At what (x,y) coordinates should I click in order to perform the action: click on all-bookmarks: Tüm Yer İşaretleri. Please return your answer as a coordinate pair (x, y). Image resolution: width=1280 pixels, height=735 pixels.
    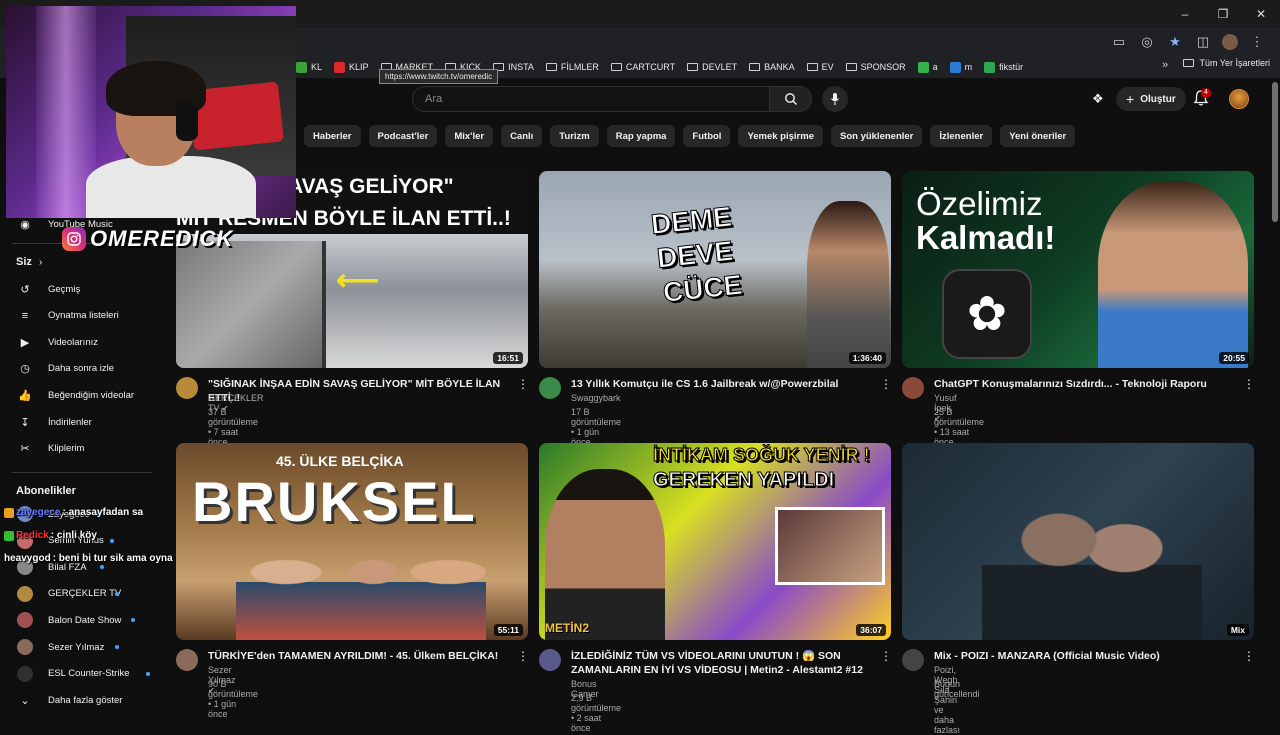
    Looking at the image, I should click on (1226, 63).